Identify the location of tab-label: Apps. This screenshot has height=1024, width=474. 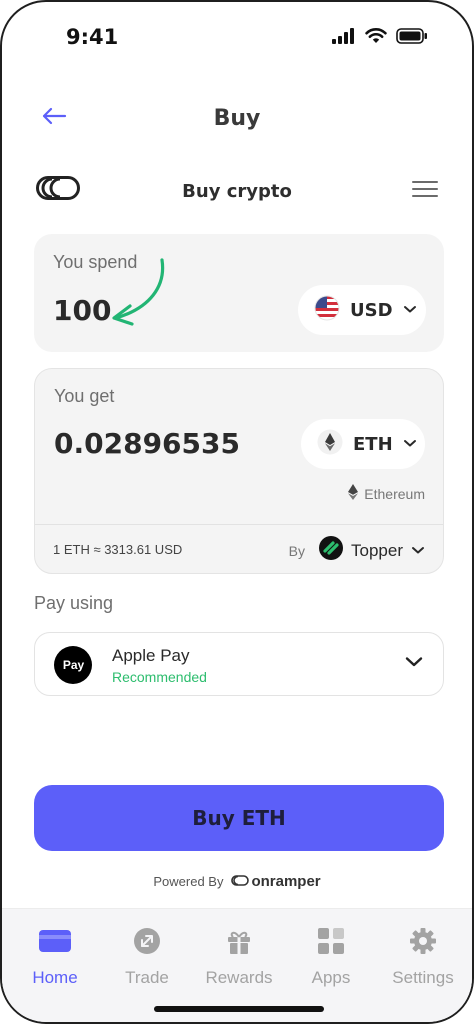
(331, 977).